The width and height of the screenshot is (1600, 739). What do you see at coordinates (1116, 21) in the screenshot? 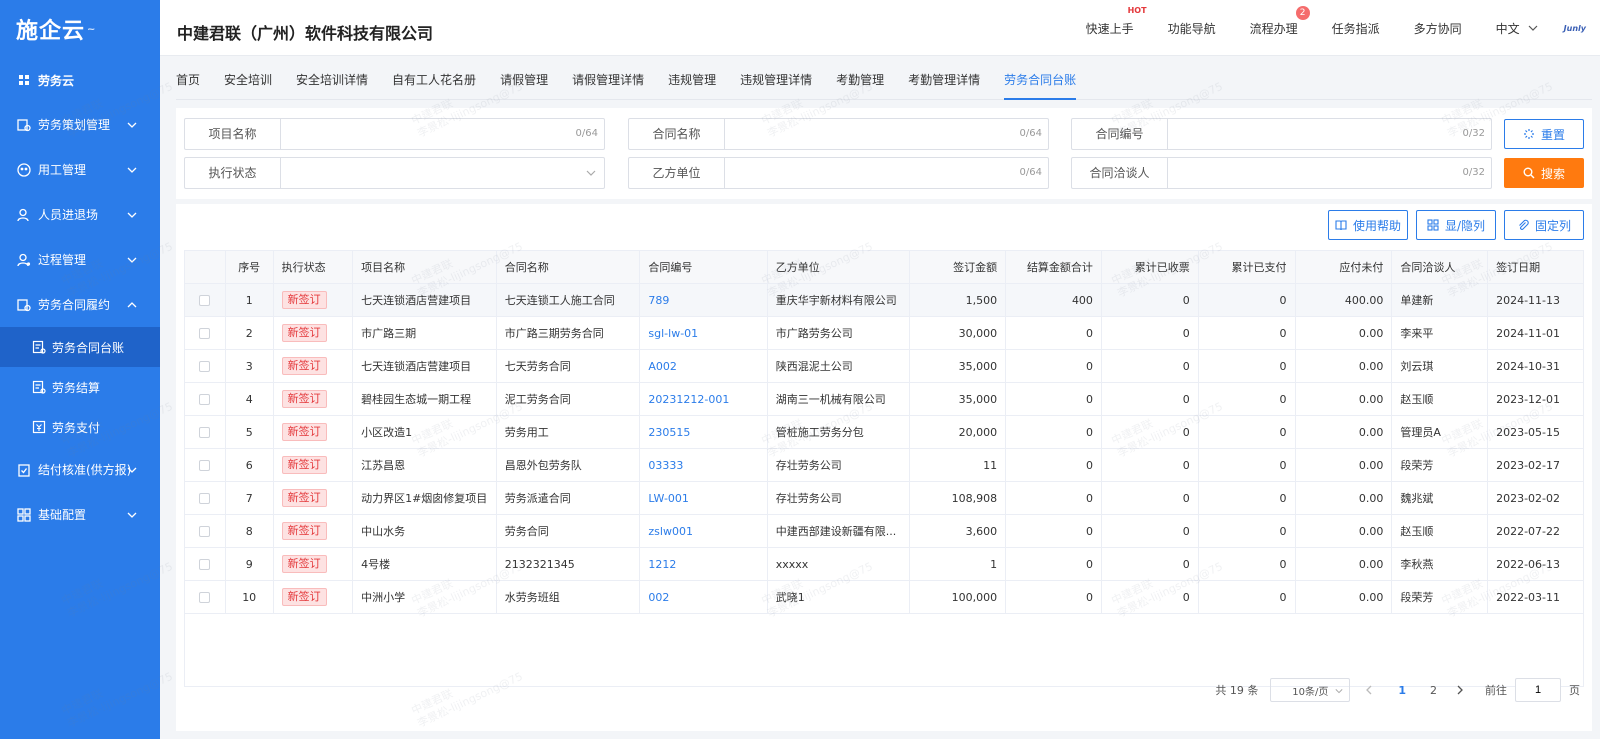
I see `quick-start-link: 快速上手 HOT` at bounding box center [1116, 21].